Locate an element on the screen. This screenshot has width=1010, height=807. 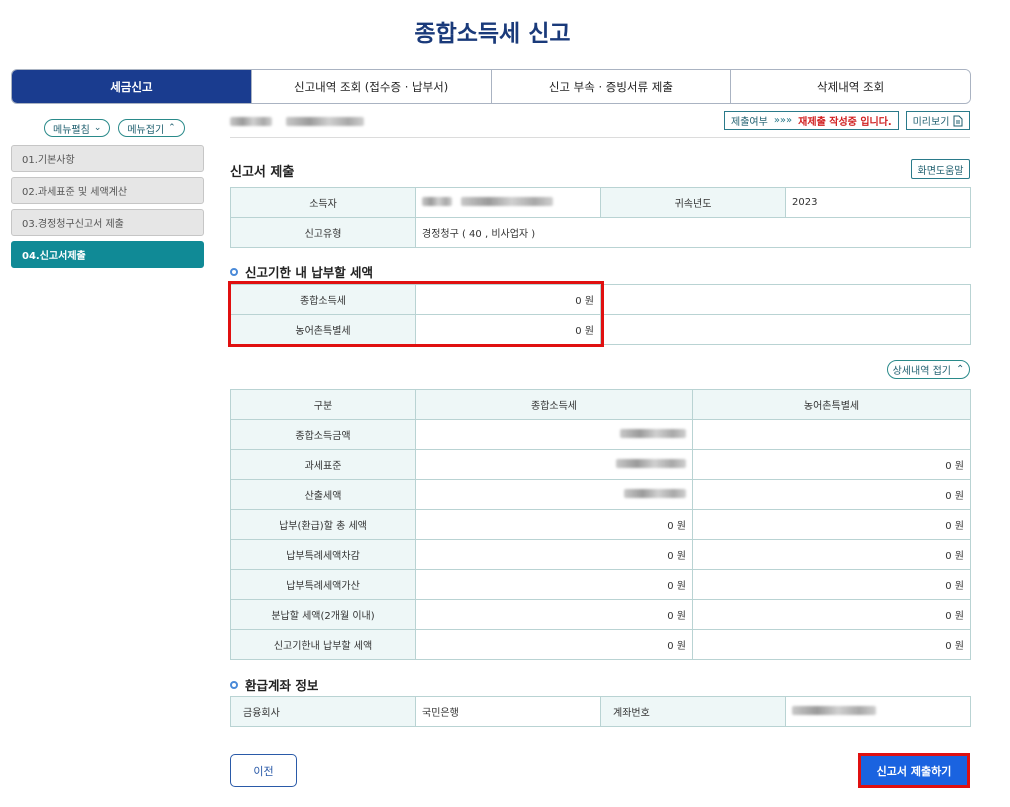
account-value is located at coordinates (878, 711).